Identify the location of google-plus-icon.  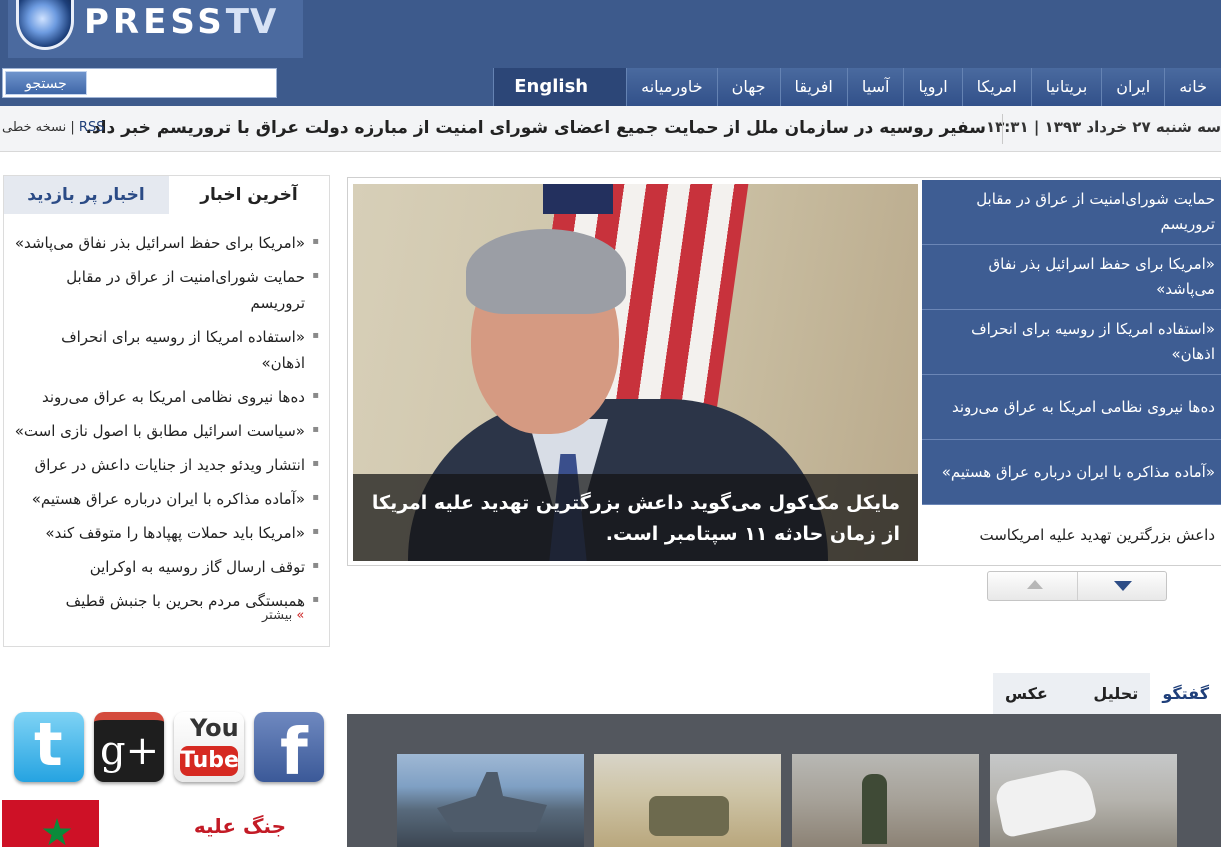
(129, 747).